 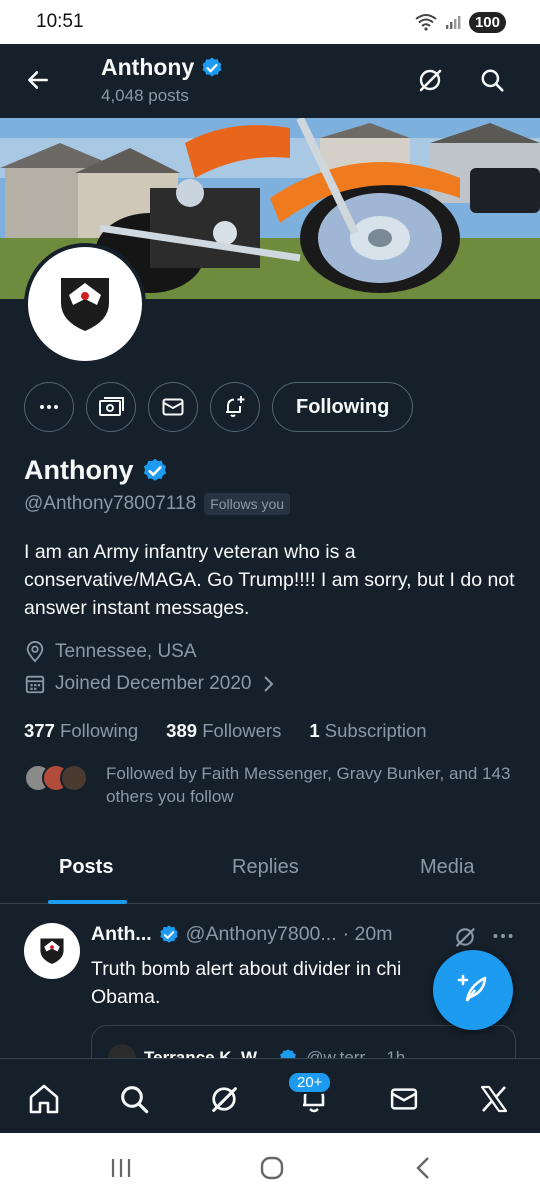 I want to click on search-button, so click(x=492, y=80).